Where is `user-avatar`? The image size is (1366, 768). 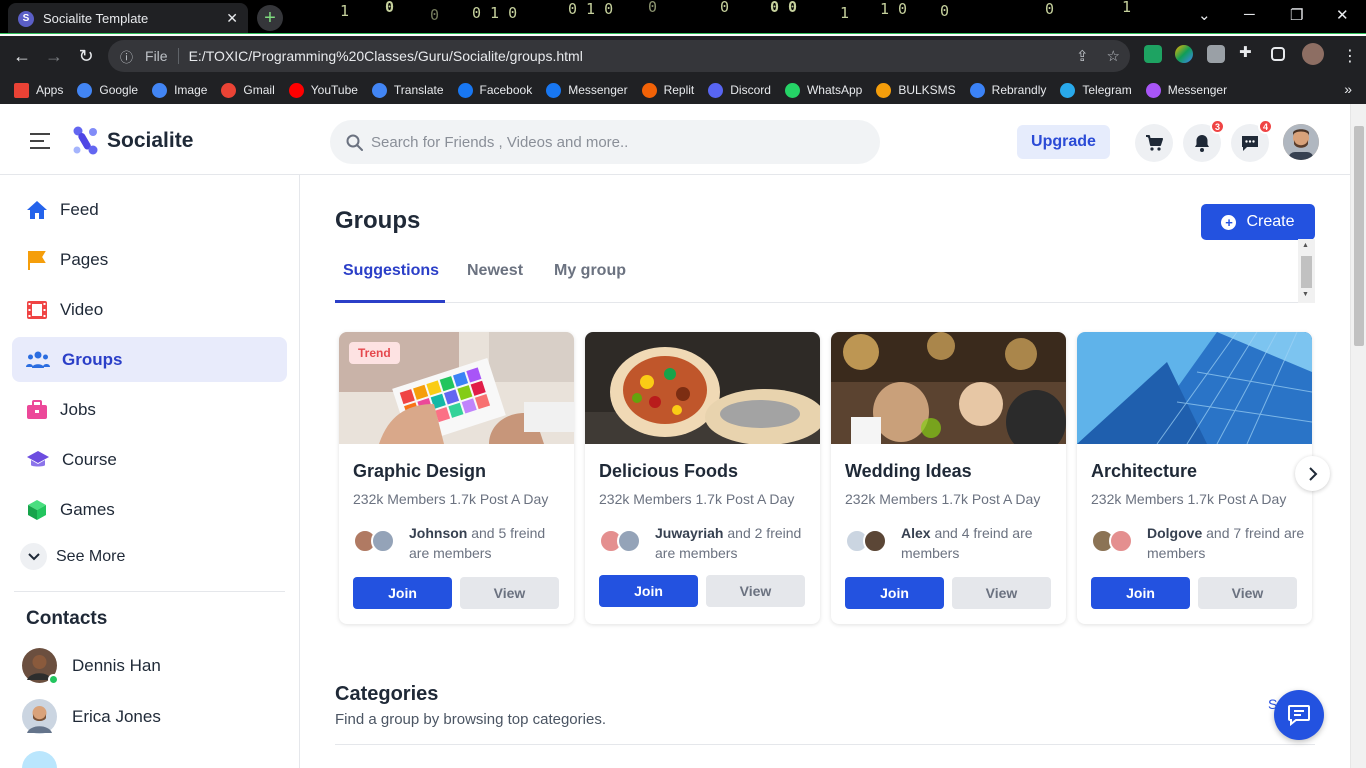 user-avatar is located at coordinates (1301, 142).